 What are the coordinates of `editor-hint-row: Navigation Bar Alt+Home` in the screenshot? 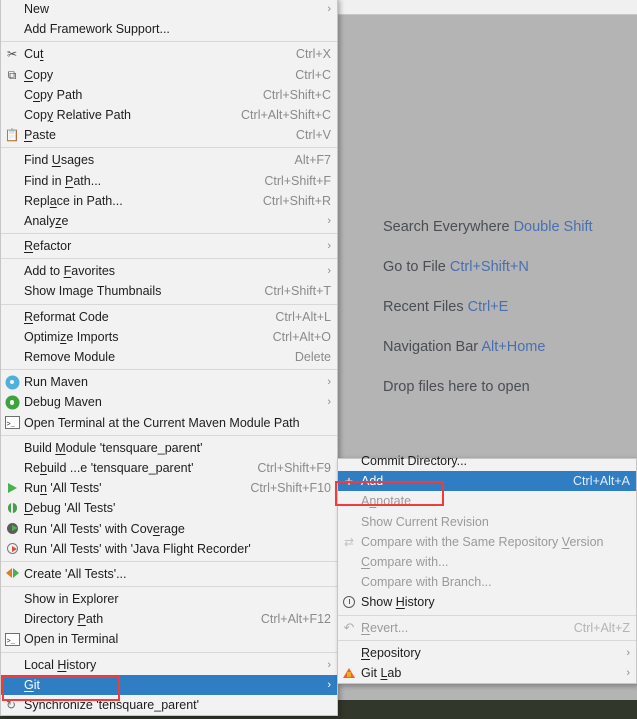 It's located at (510, 347).